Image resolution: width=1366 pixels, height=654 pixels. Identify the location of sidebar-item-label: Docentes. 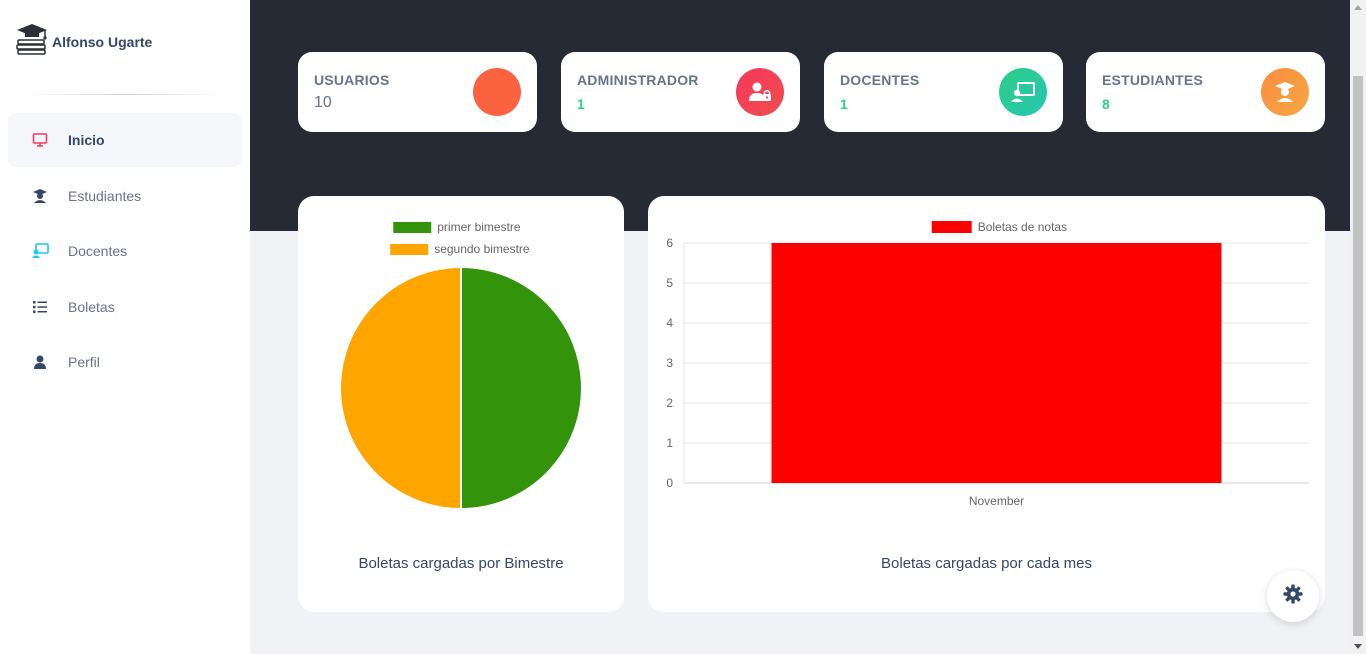
(98, 251).